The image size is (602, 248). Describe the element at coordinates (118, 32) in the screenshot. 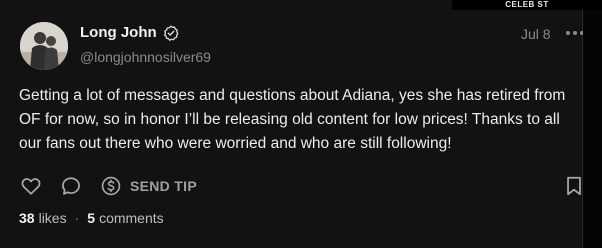

I see `author-name: Long John` at that location.